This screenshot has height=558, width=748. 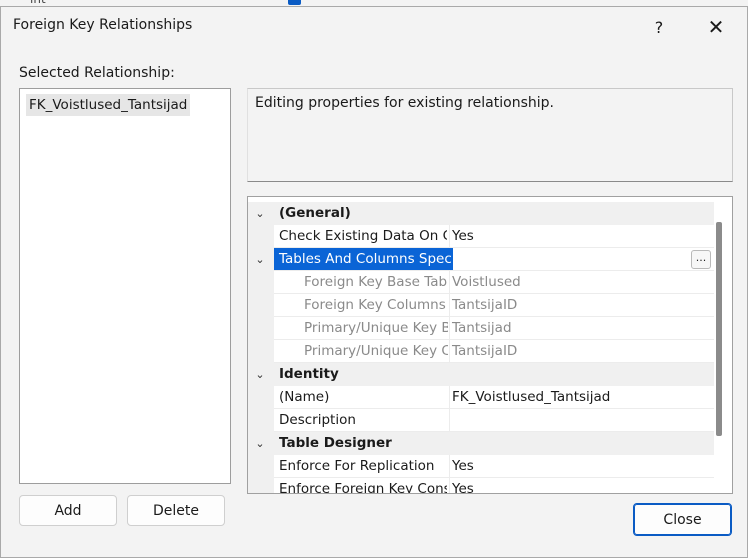 What do you see at coordinates (716, 27) in the screenshot?
I see `close-icon: ✕` at bounding box center [716, 27].